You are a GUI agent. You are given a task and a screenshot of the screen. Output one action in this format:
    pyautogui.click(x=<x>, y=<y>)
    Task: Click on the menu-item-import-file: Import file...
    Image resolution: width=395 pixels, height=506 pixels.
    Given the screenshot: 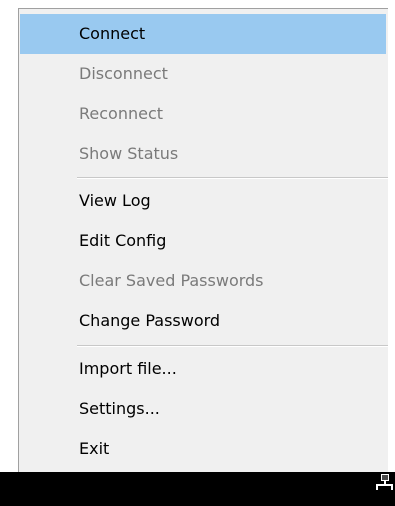 What is the action you would take?
    pyautogui.click(x=203, y=369)
    